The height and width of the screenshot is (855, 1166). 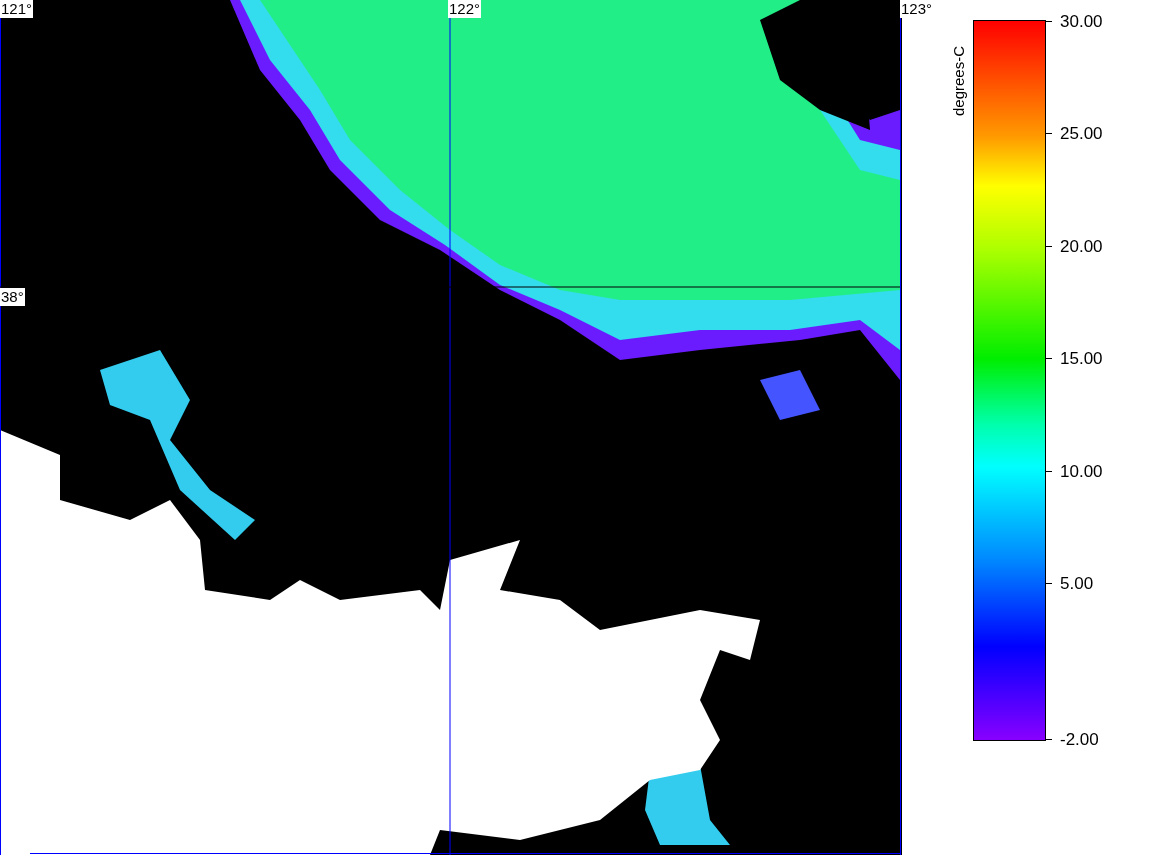 I want to click on colorbar-tick-label: 30.00, so click(x=1081, y=21).